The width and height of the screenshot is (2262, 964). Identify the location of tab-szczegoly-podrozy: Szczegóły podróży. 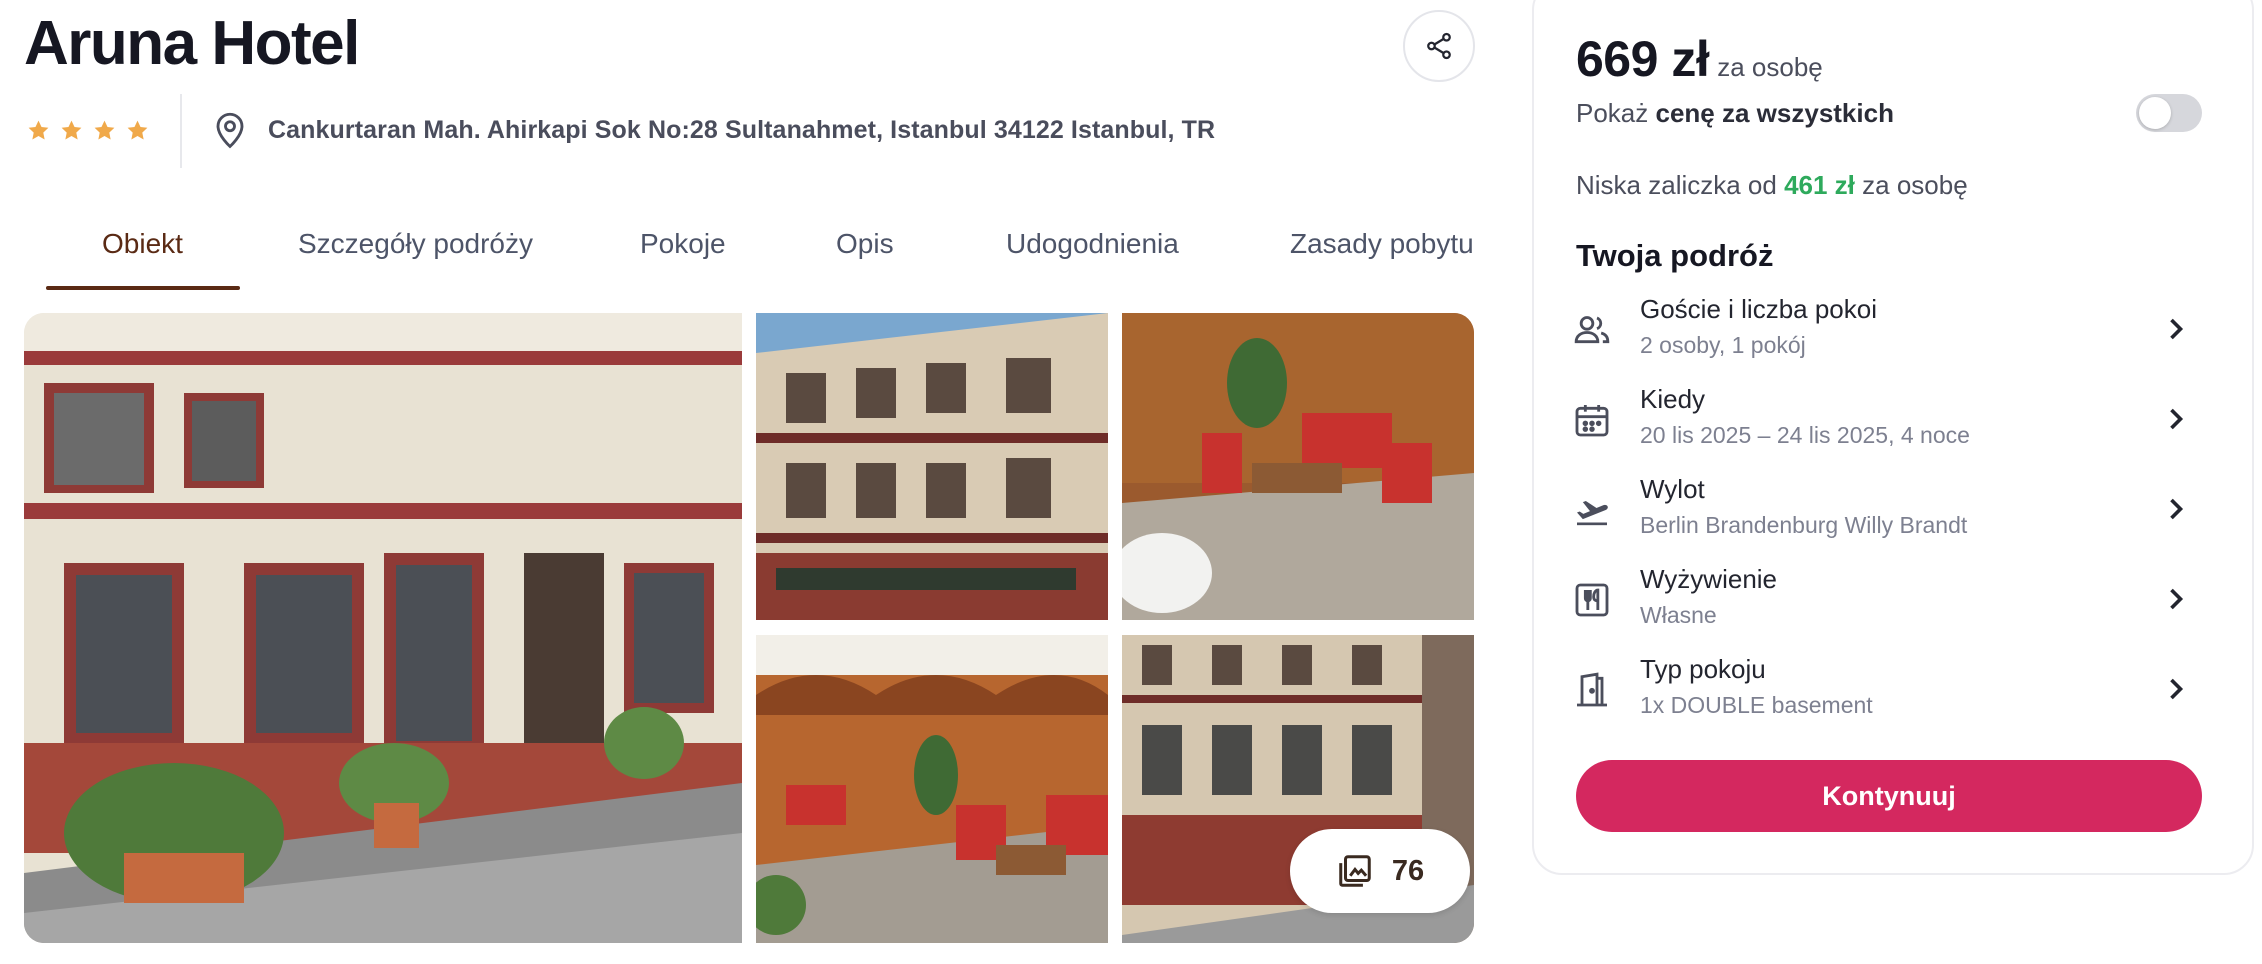
(415, 251).